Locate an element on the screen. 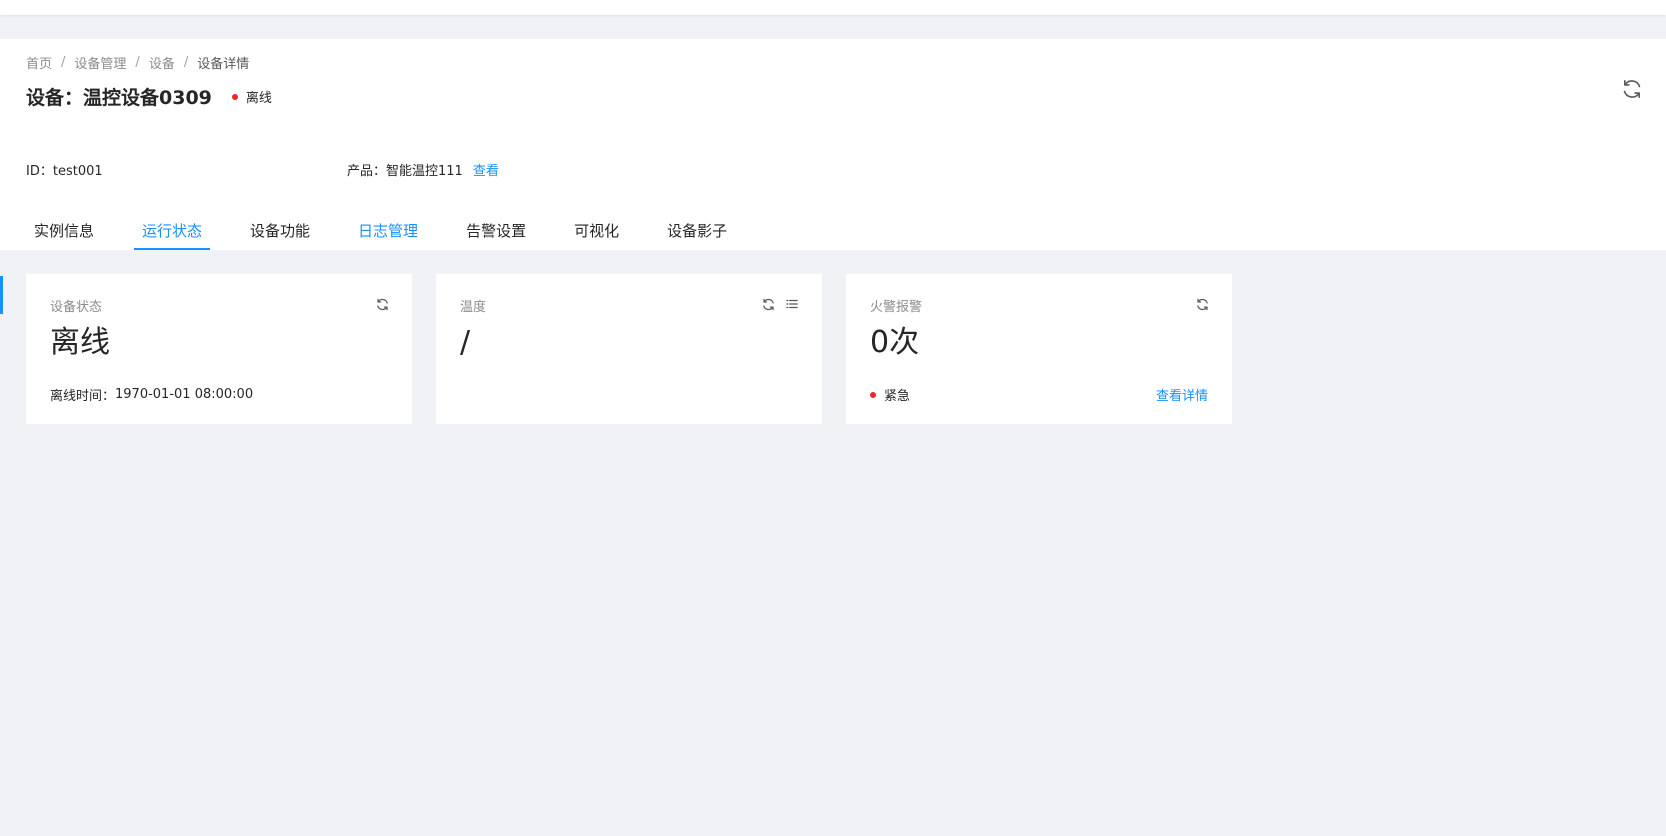 The height and width of the screenshot is (836, 1666). alarm-level: 紧急 is located at coordinates (890, 394).